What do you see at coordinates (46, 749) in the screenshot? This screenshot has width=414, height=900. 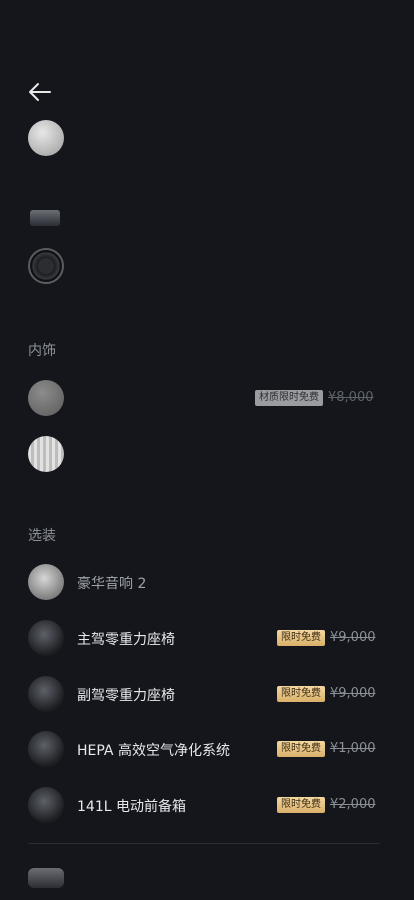 I see `air-purifier-icon` at bounding box center [46, 749].